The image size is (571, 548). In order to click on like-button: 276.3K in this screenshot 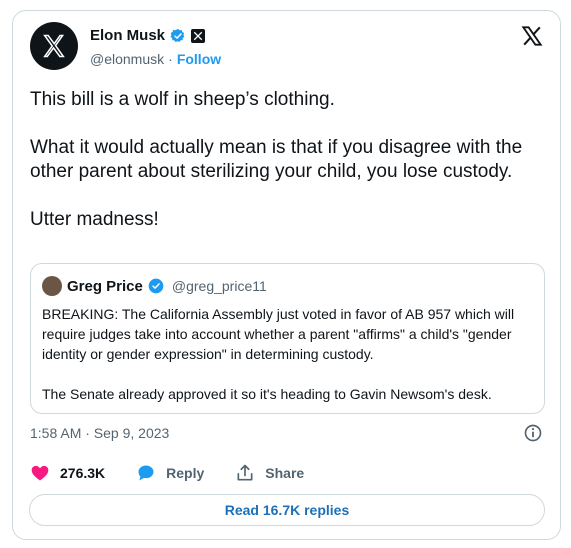, I will do `click(67, 473)`.